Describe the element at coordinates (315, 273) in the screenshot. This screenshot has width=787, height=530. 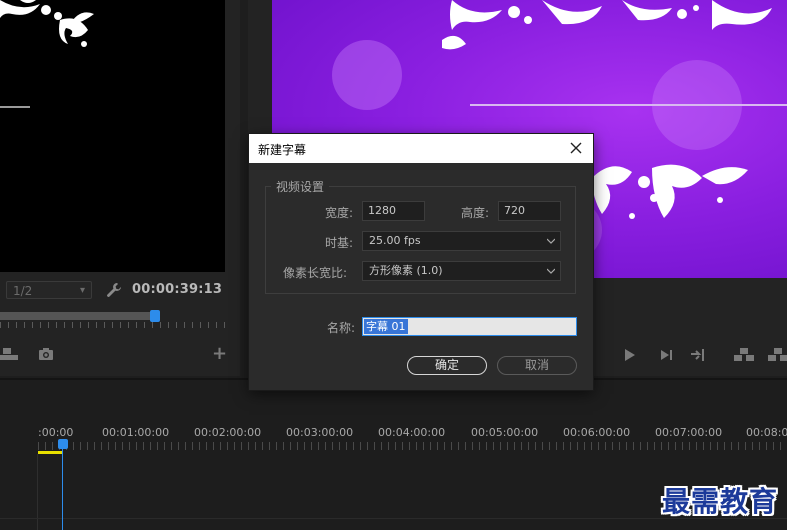
I see `pixel-aspect-label: 像素长宽比:` at that location.